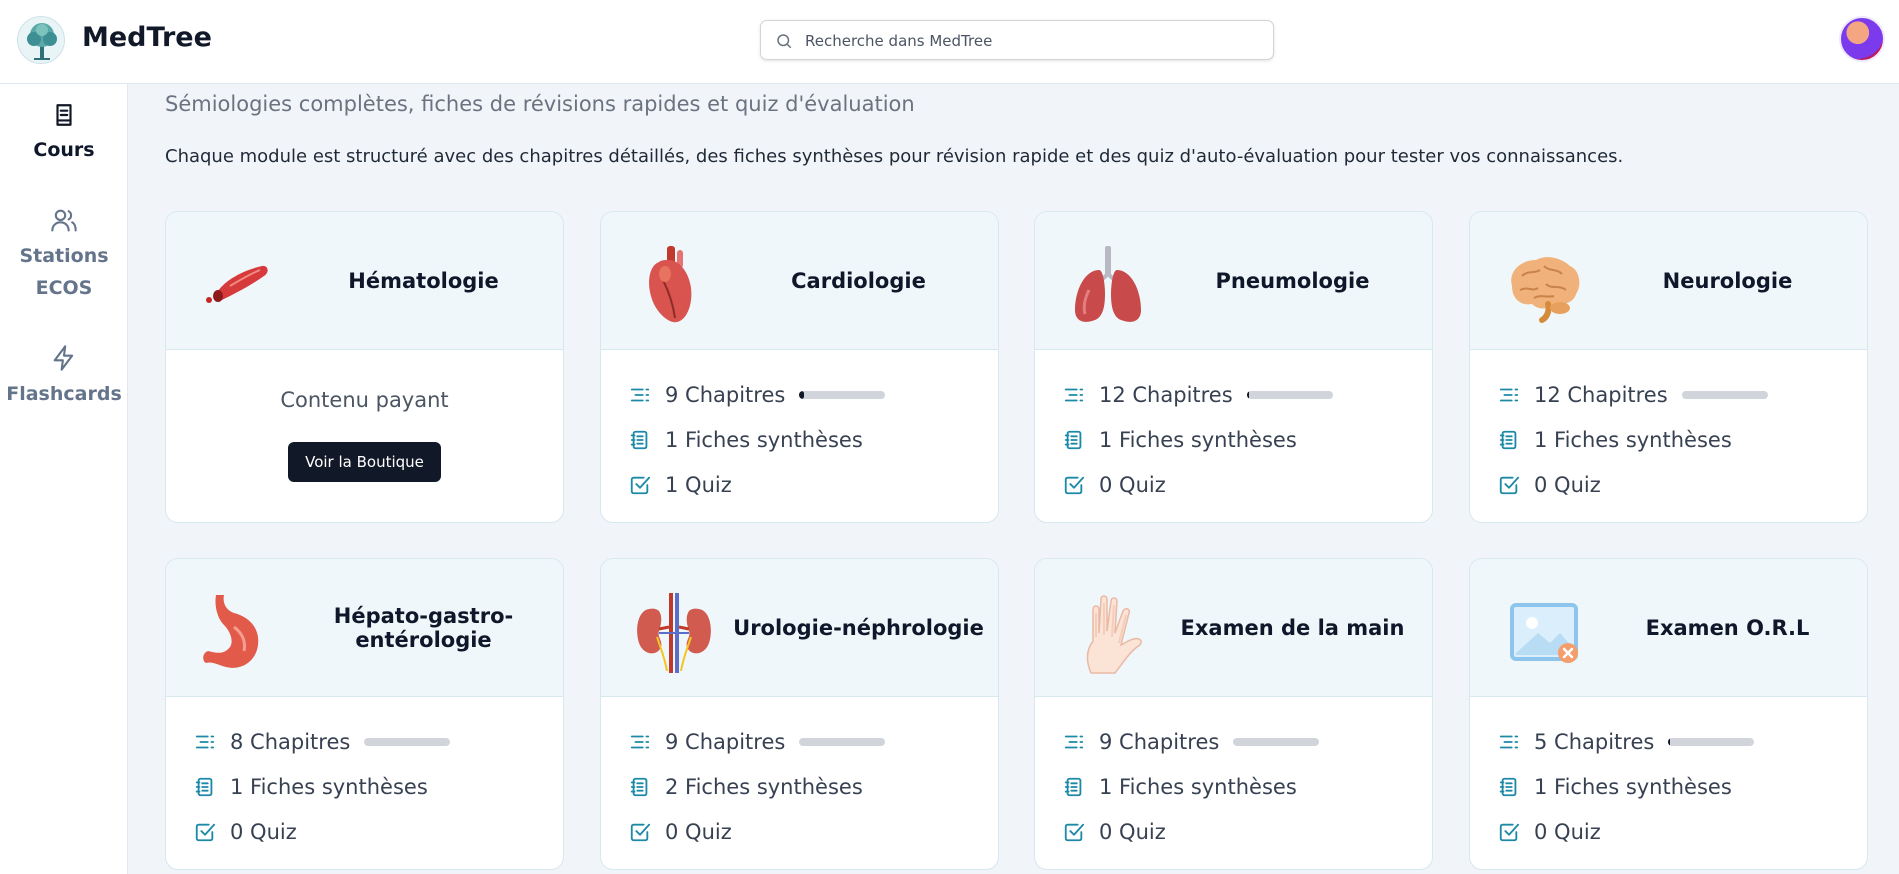  Describe the element at coordinates (858, 281) in the screenshot. I see `module-title: Cardiologie` at that location.